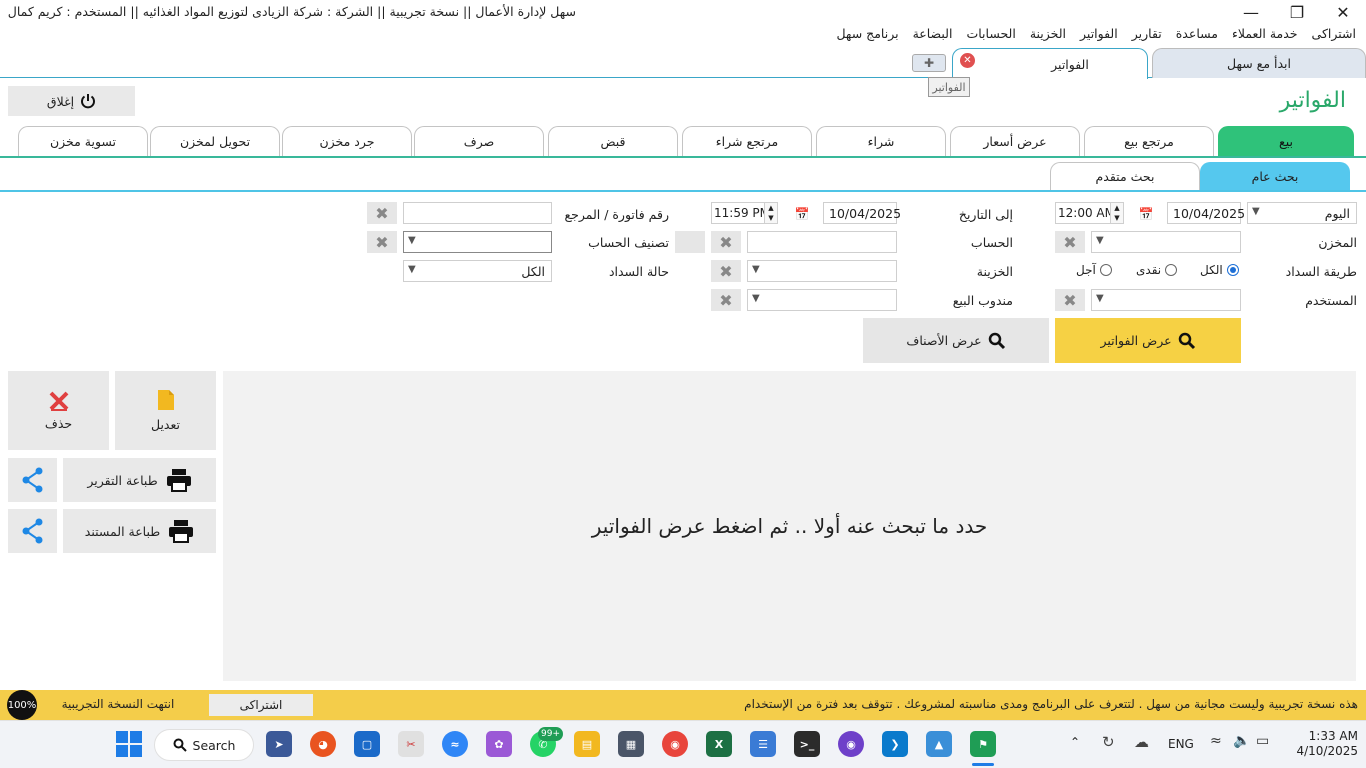  Describe the element at coordinates (1343, 12) in the screenshot. I see `close-icon: ✕` at that location.